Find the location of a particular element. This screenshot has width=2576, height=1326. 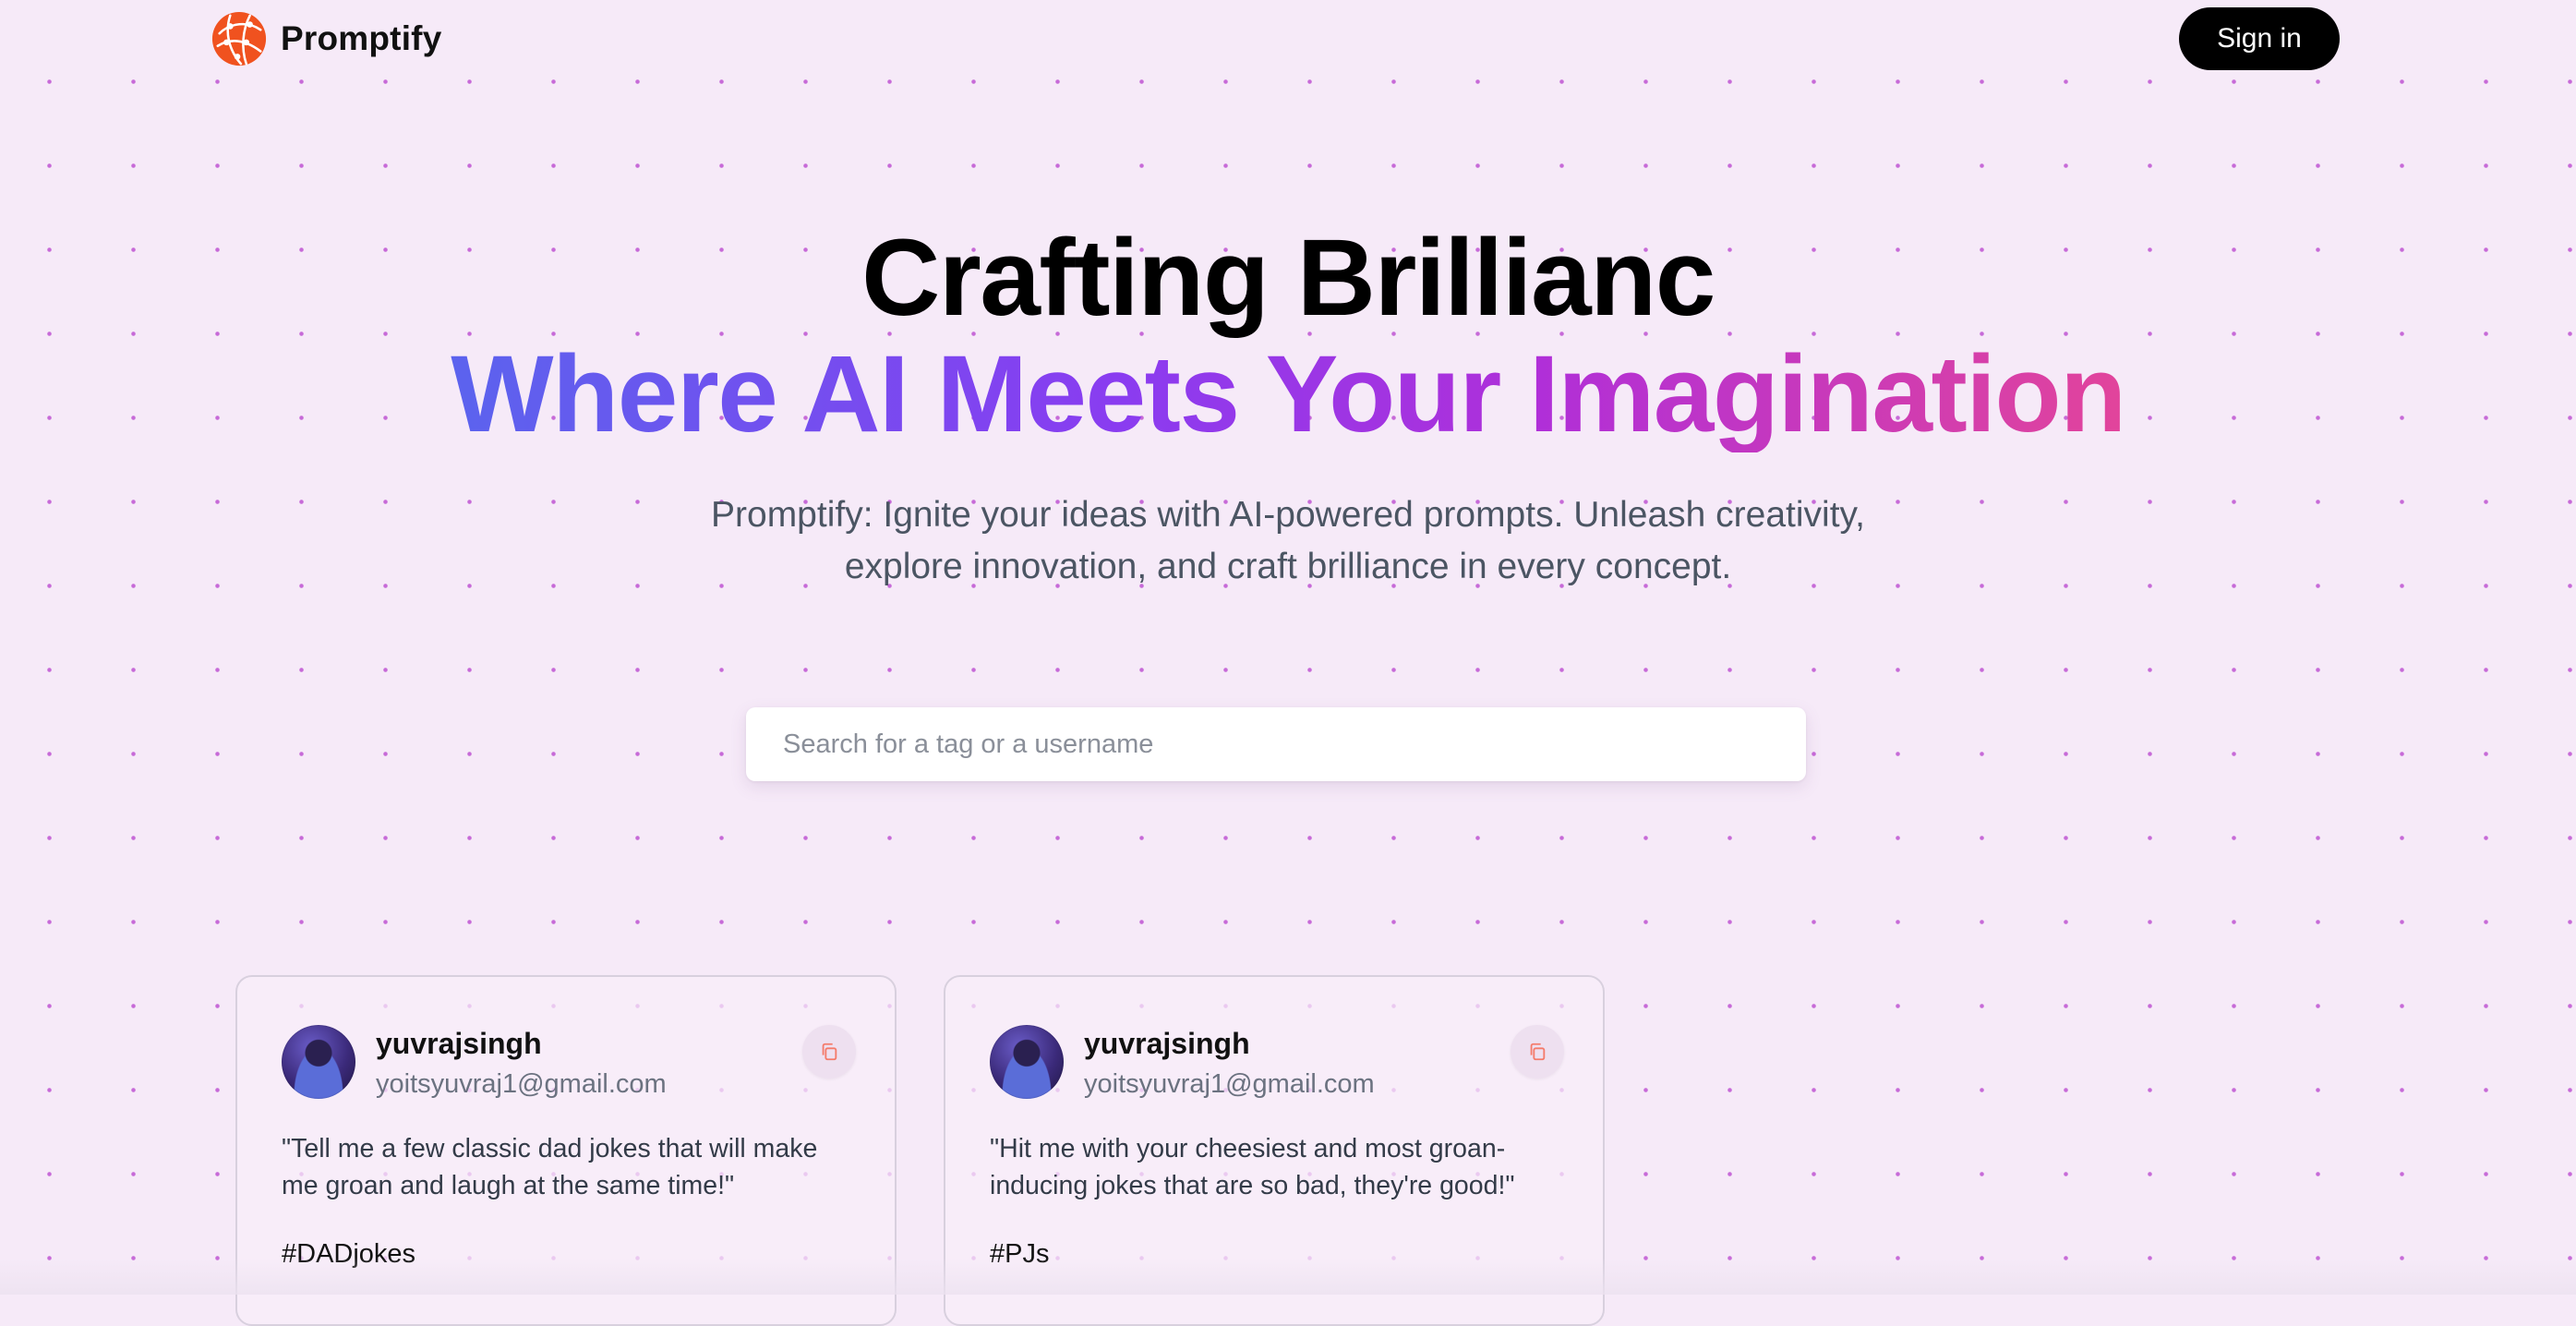

hero-subtitle: Where AI Meets Your Imagination is located at coordinates (1288, 394).